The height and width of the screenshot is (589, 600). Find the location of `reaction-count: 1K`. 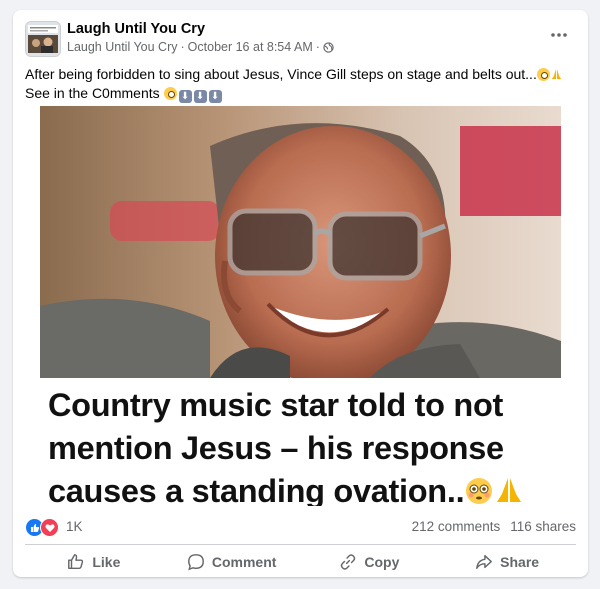

reaction-count: 1K is located at coordinates (74, 526).